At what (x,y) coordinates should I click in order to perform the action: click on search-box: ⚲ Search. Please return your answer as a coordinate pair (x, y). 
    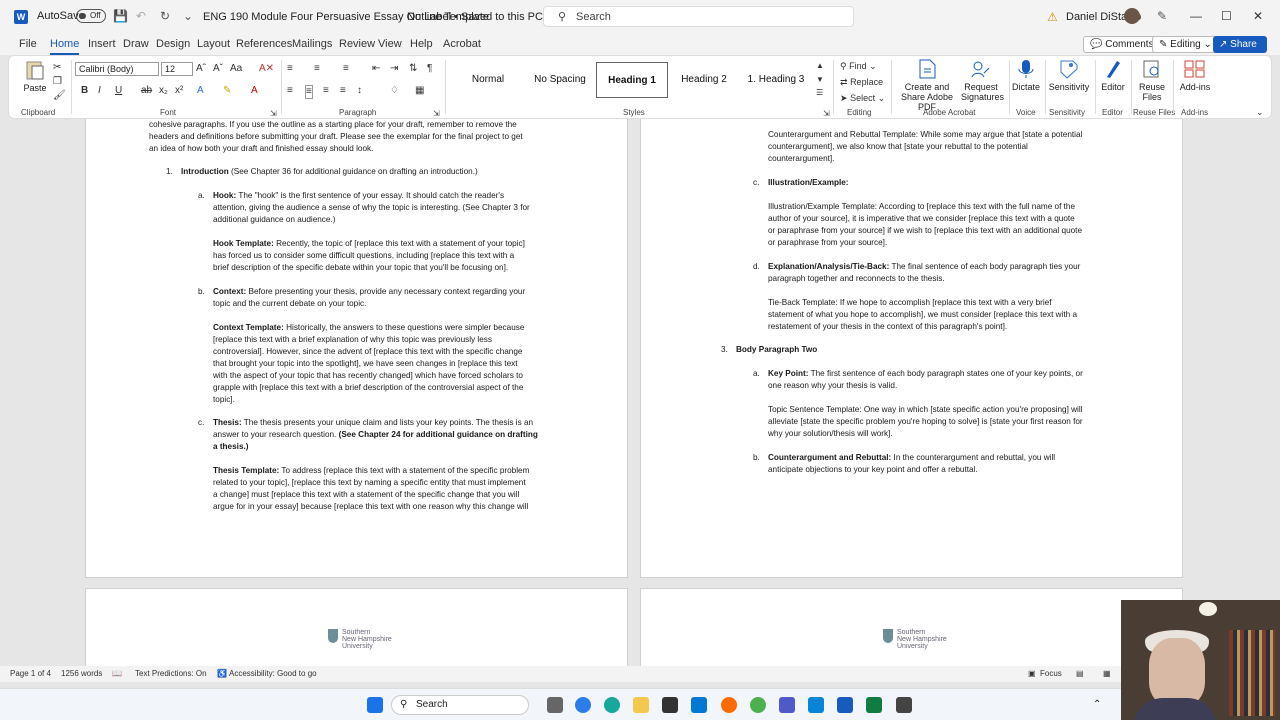
    Looking at the image, I should click on (698, 16).